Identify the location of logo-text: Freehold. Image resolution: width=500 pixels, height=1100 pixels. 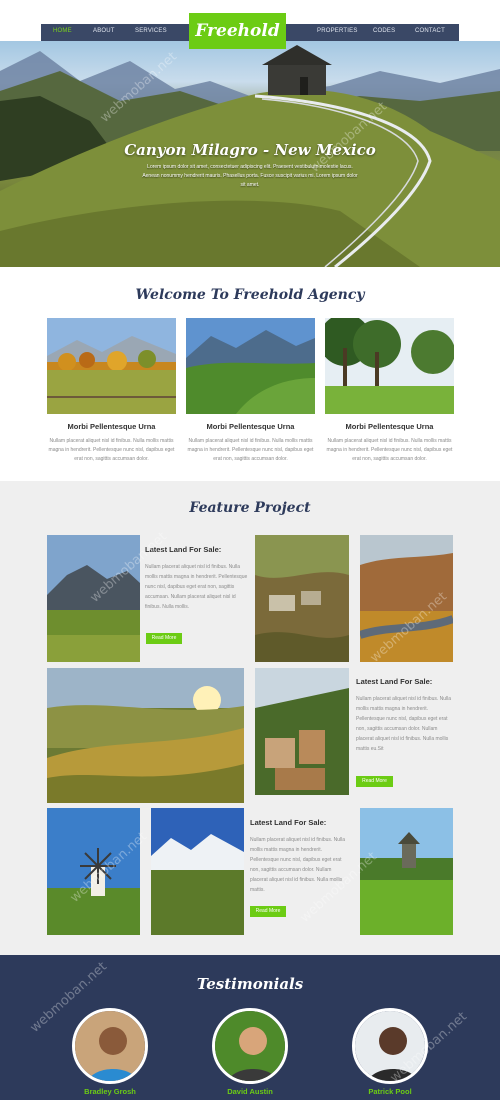
(237, 31).